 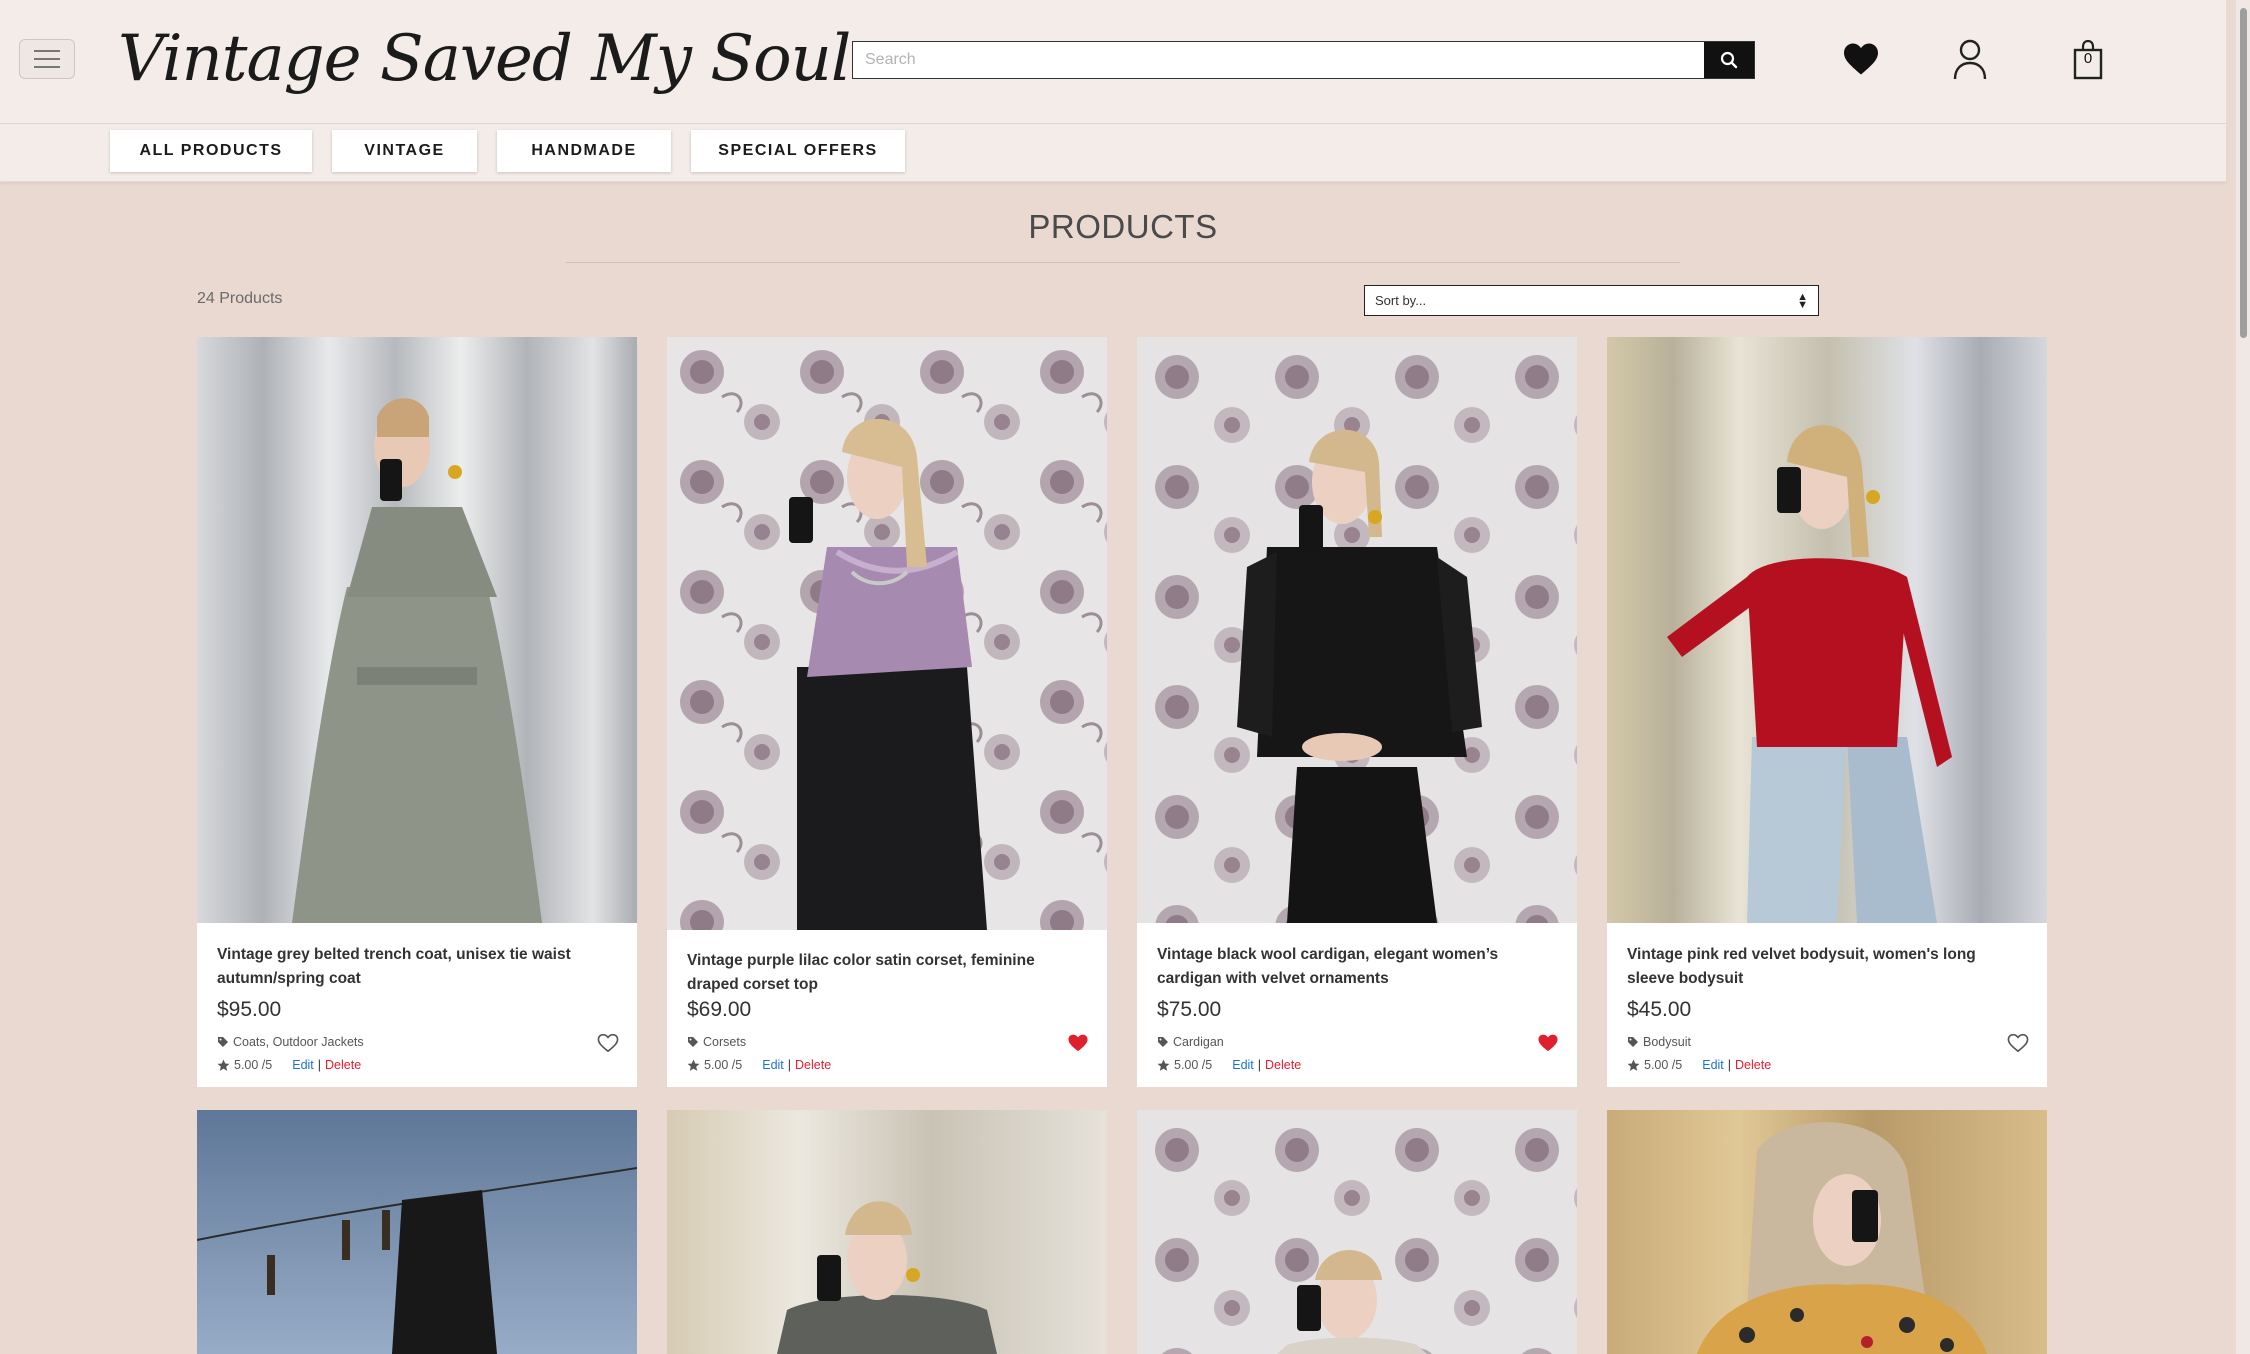 I want to click on site-logo: Vintage Saved My Soul, so click(x=484, y=59).